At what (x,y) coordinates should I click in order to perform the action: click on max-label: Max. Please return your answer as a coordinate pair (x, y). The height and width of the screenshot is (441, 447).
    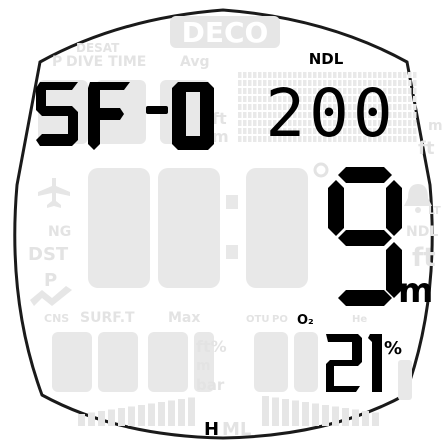
    Looking at the image, I should click on (184, 318).